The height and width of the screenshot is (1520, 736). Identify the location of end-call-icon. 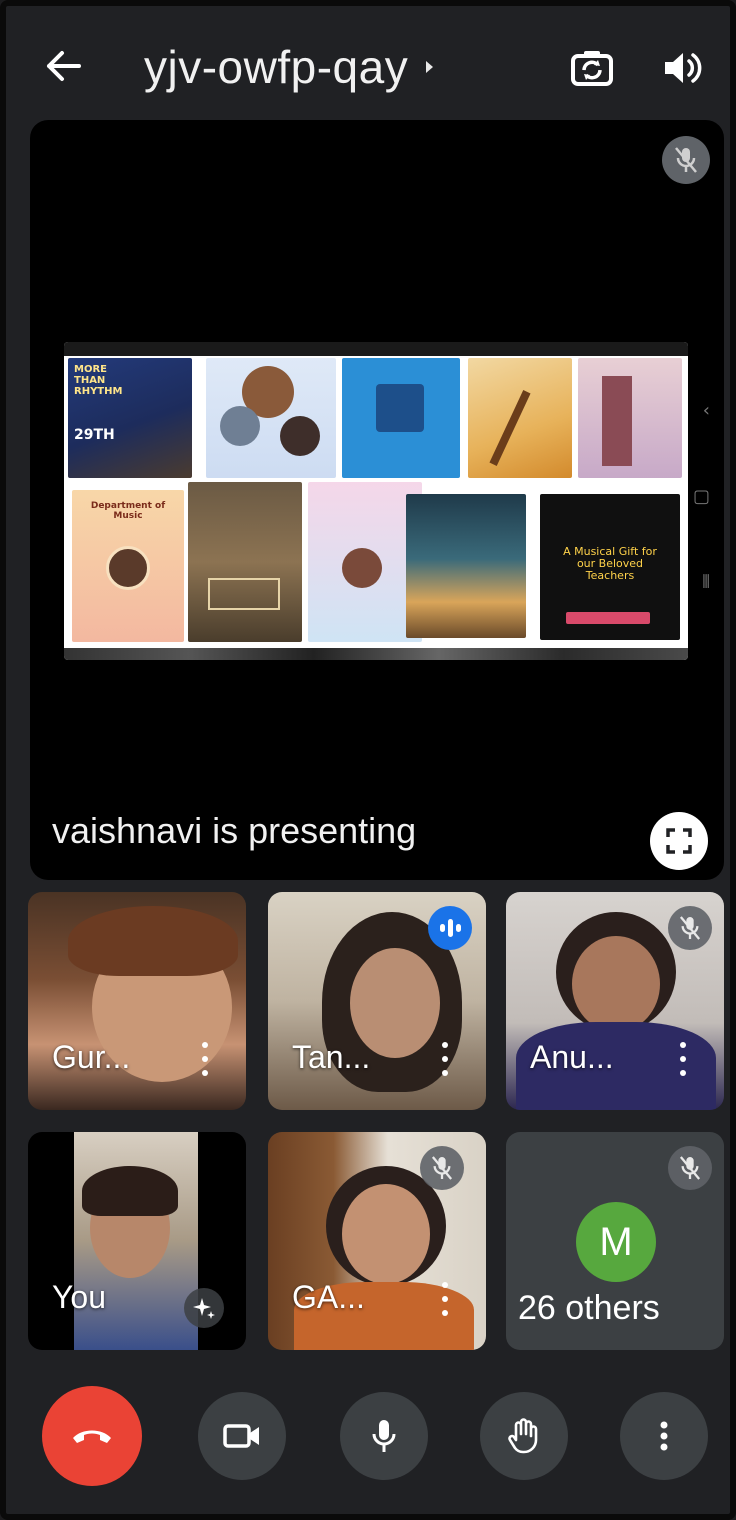
(92, 1436).